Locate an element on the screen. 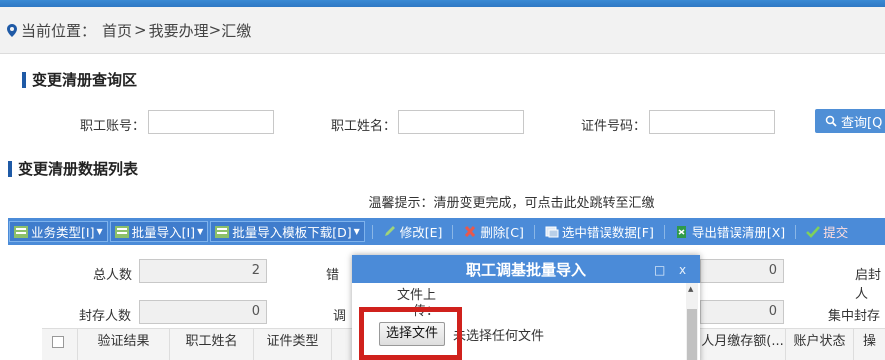 Image resolution: width=885 pixels, height=360 pixels. adjust-count-label: 调 is located at coordinates (340, 316).